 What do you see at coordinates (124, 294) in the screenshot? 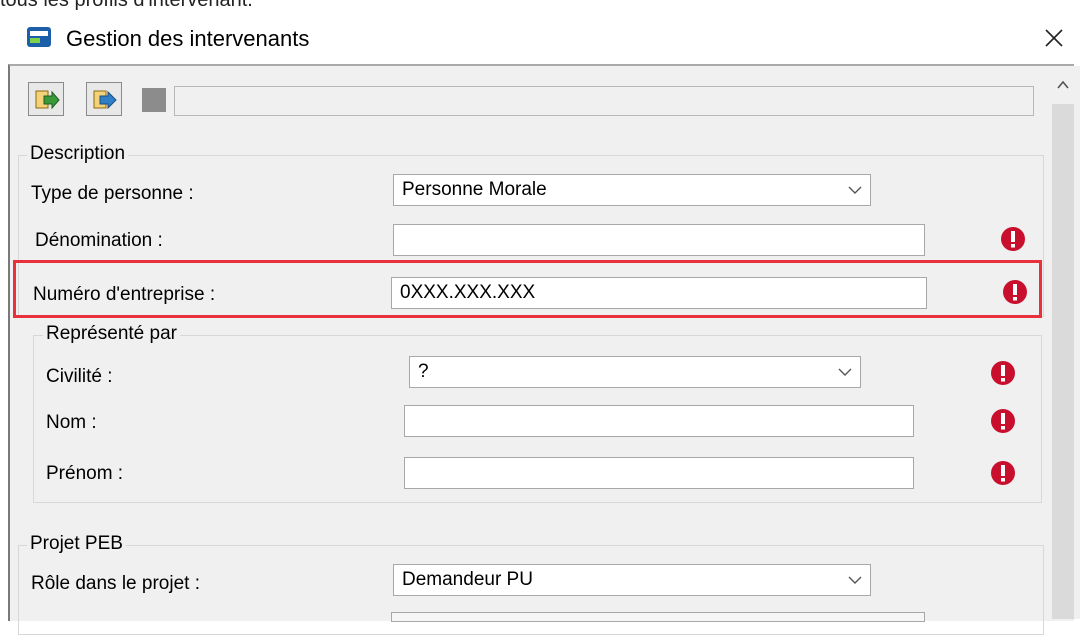
I see `numero-entreprise-label: Numéro d'entreprise :` at bounding box center [124, 294].